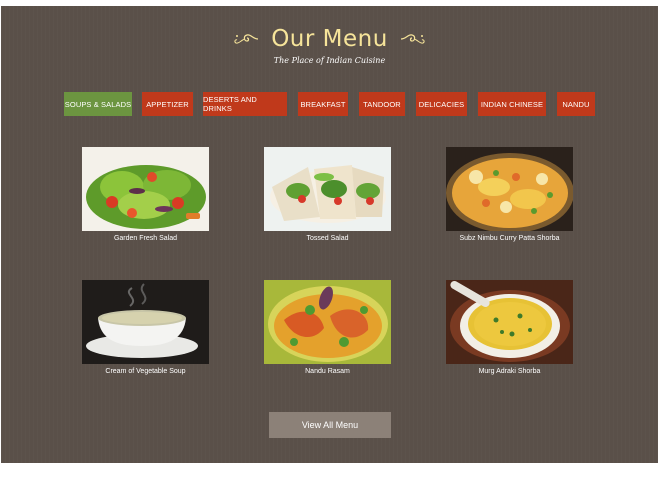 The height and width of the screenshot is (477, 660). Describe the element at coordinates (509, 371) in the screenshot. I see `menu-item-name: Murg Adraki Shorba` at that location.